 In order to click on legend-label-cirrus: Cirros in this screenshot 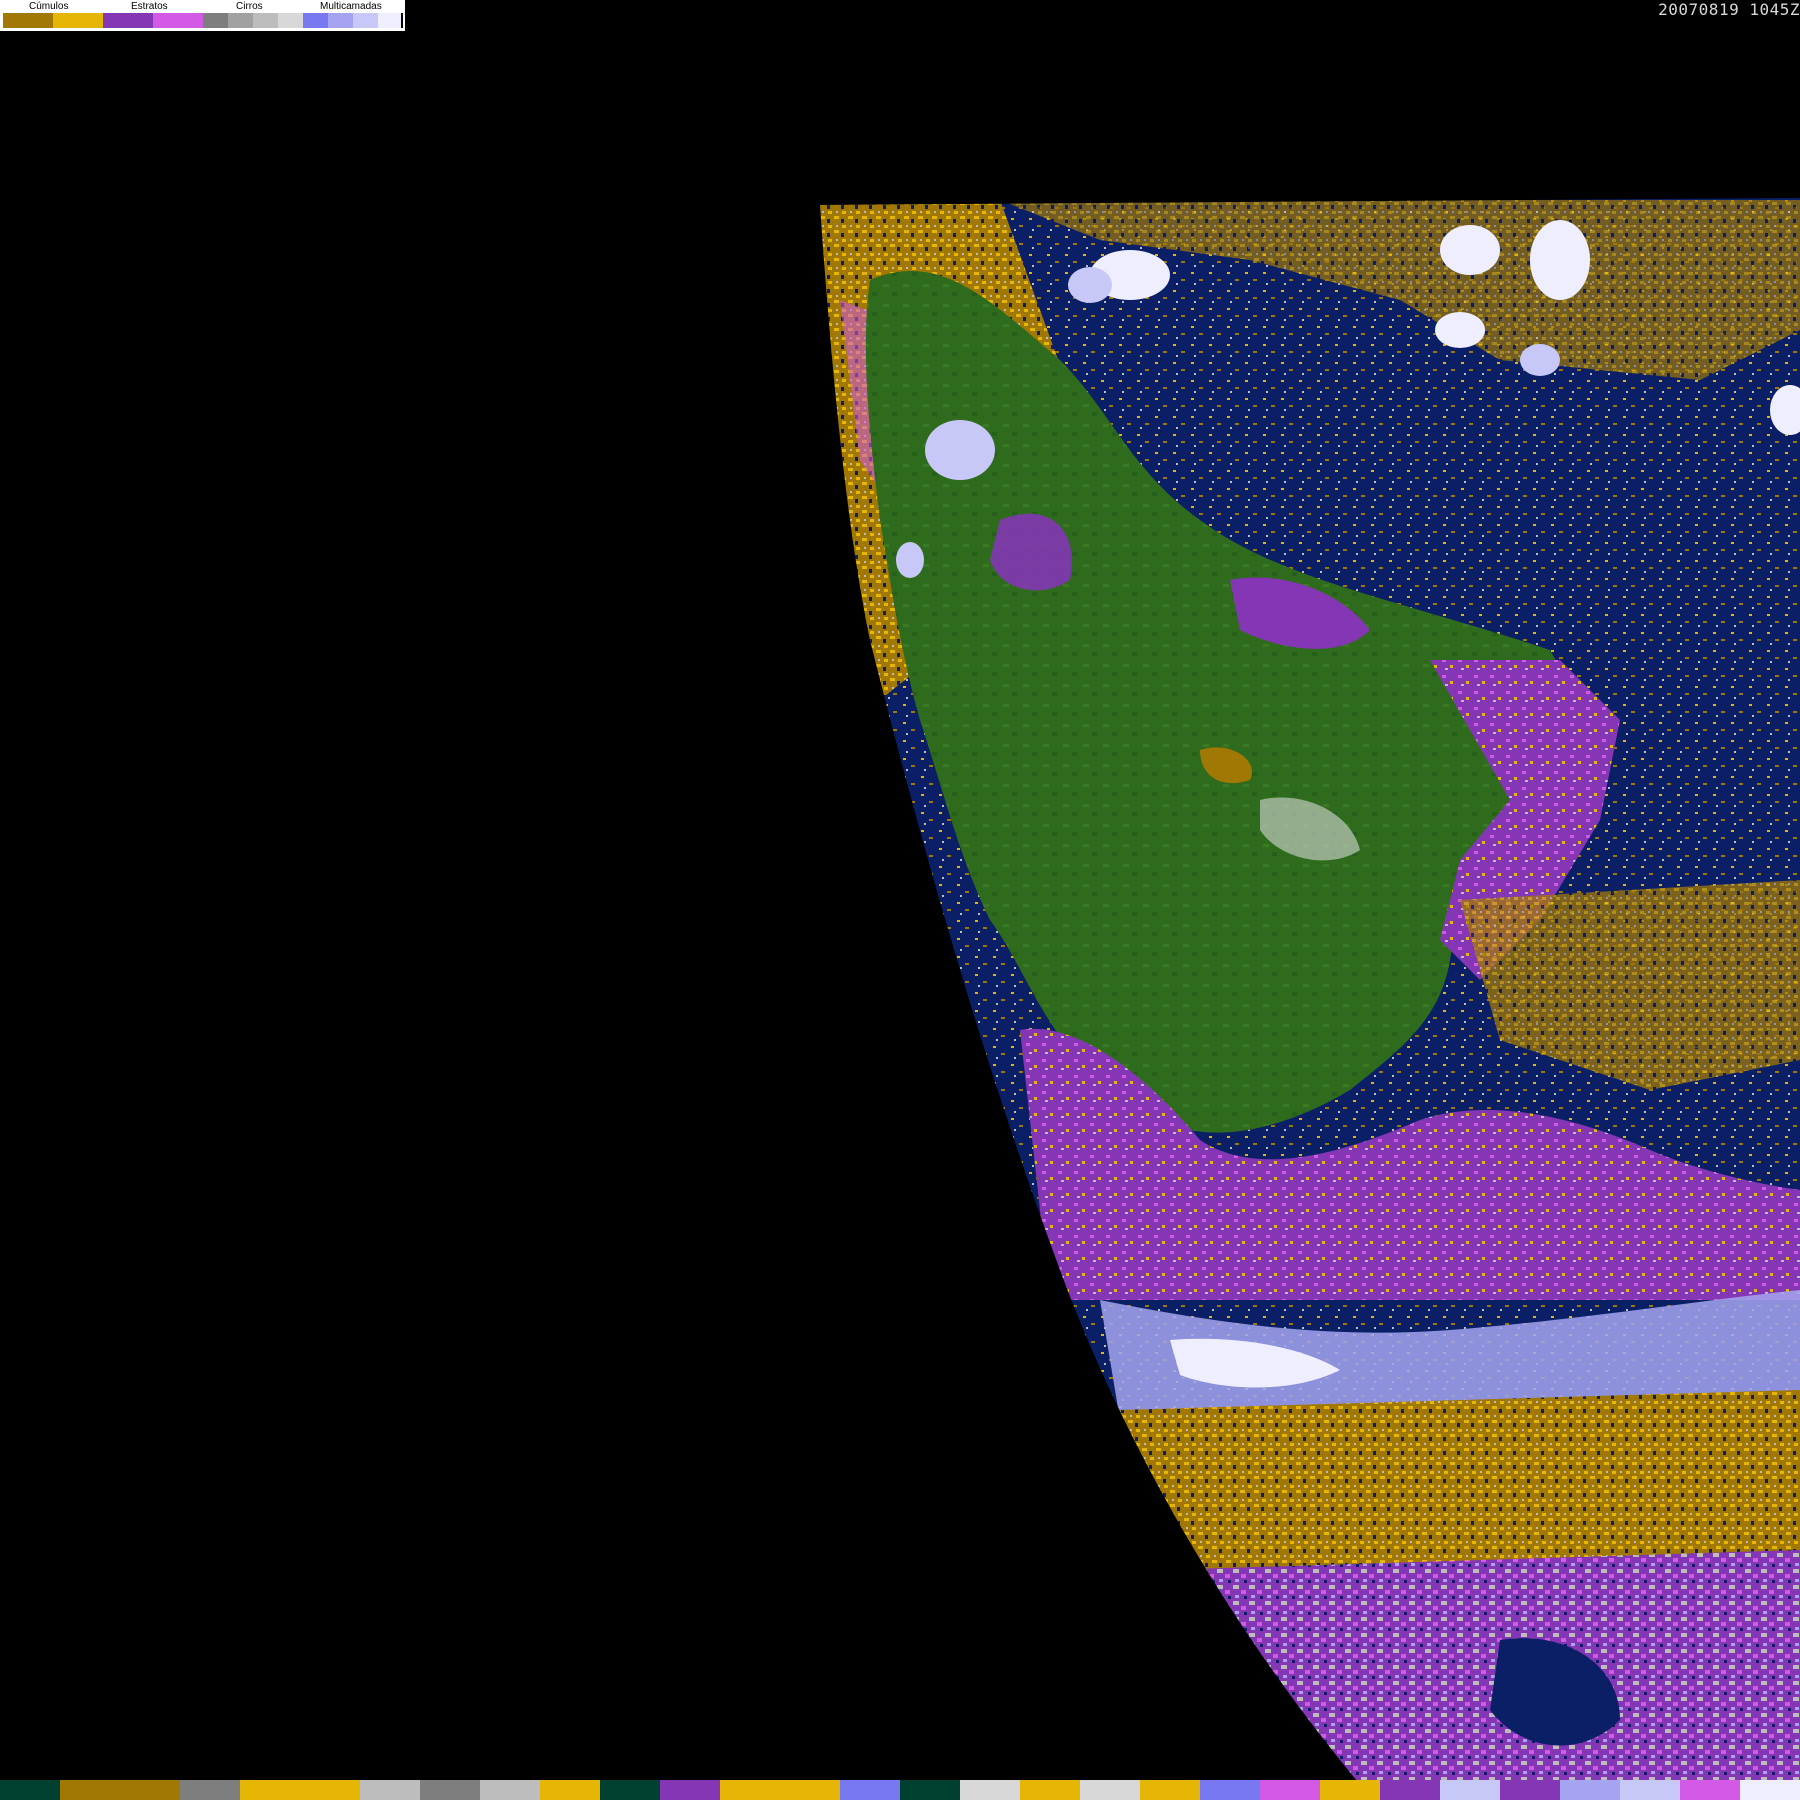, I will do `click(249, 6)`.